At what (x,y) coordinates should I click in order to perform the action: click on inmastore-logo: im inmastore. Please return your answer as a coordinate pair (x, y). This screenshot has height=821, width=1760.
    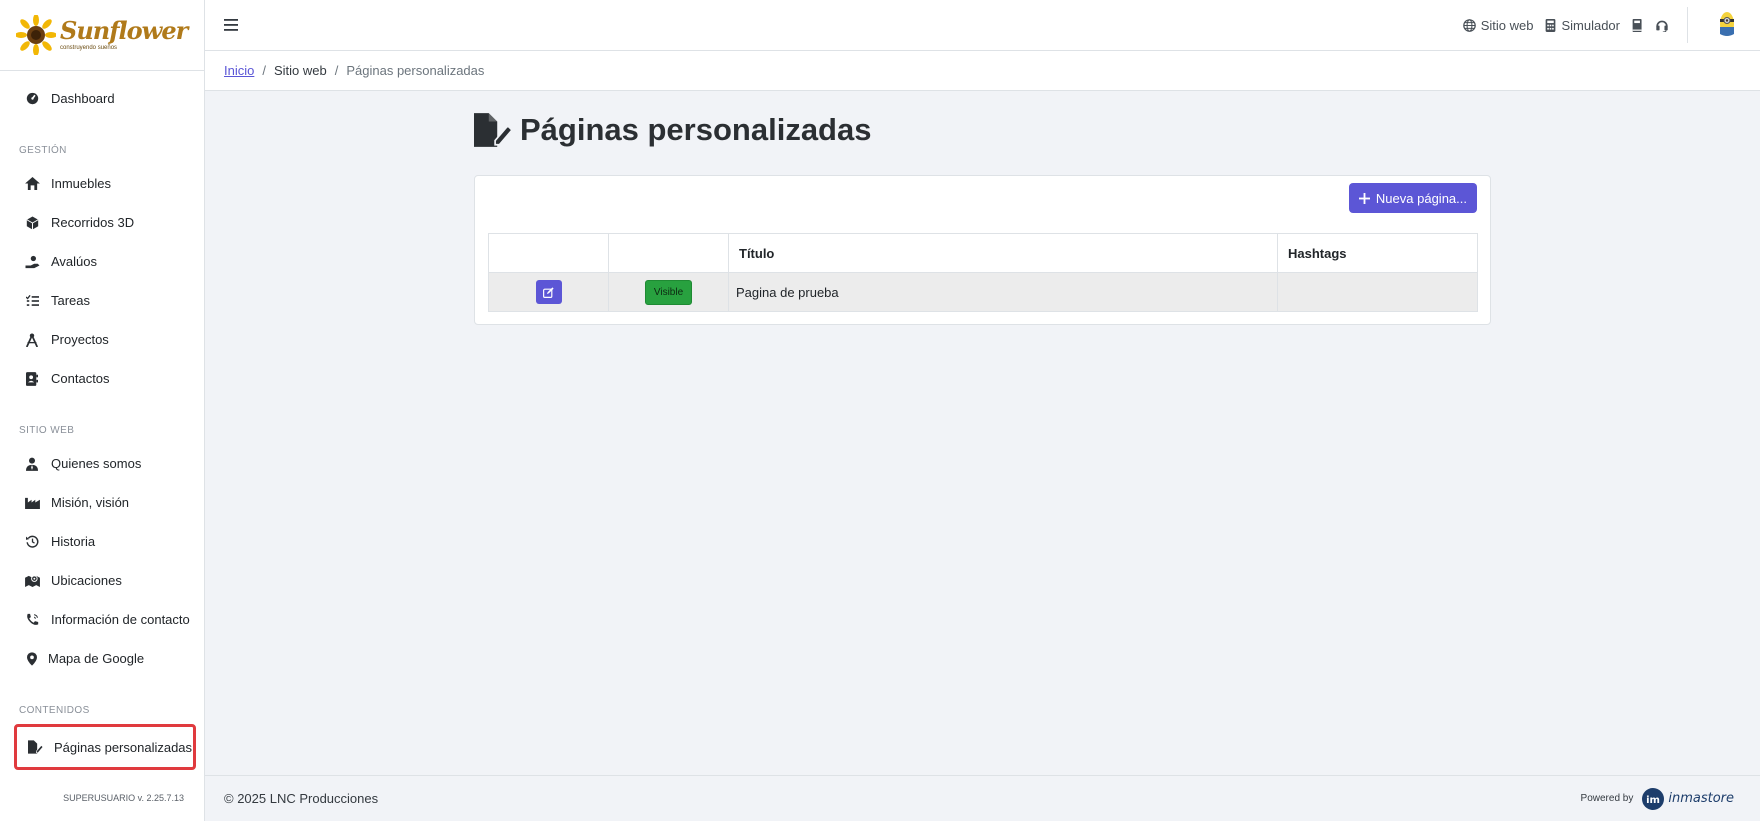
    Looking at the image, I should click on (1687, 799).